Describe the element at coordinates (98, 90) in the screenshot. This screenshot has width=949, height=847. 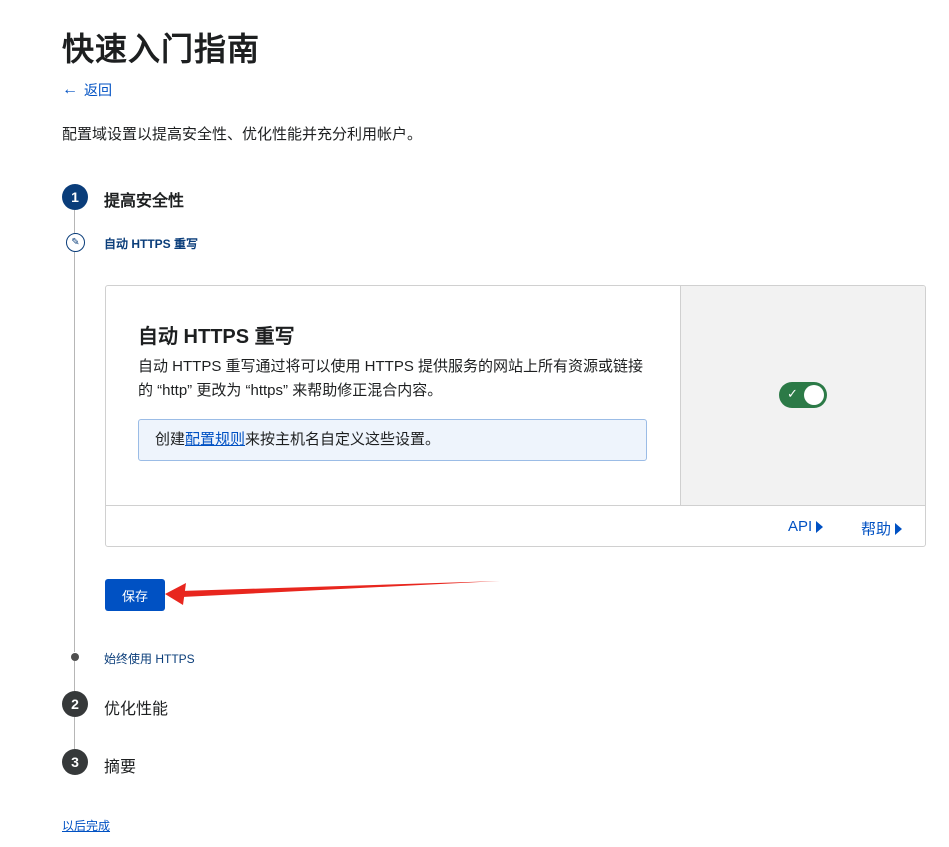
I see `back-label: 返回` at that location.